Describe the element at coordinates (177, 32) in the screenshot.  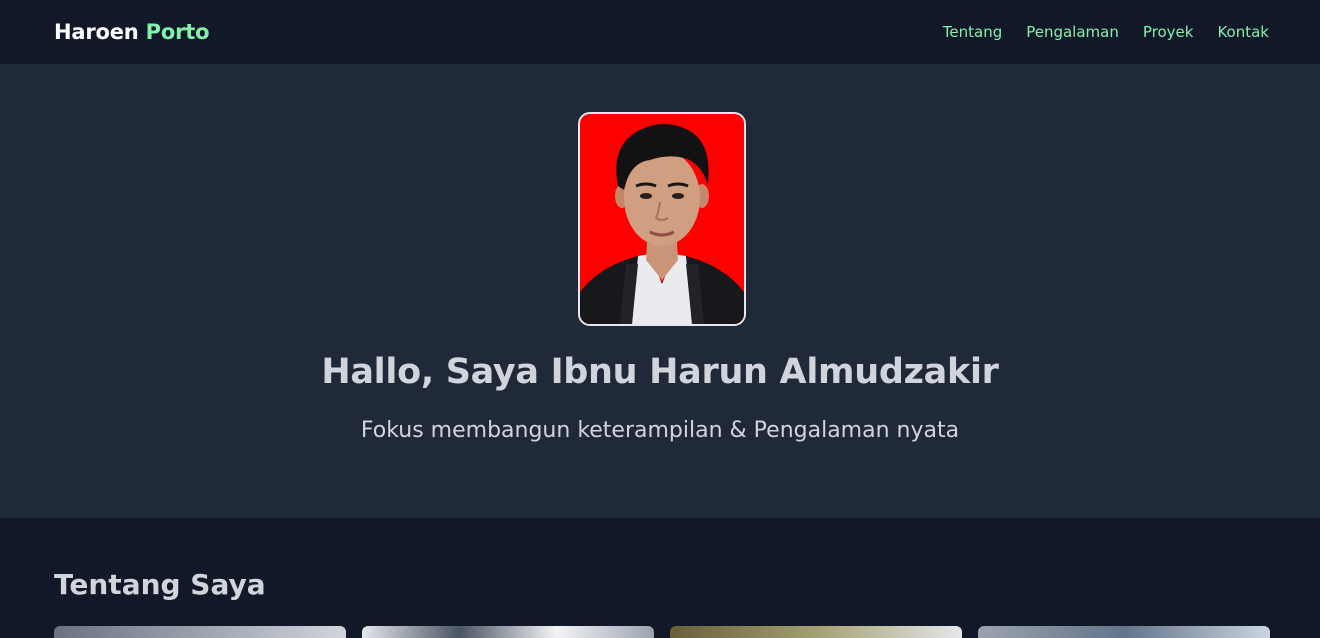
I see `brand-accent: Porto` at that location.